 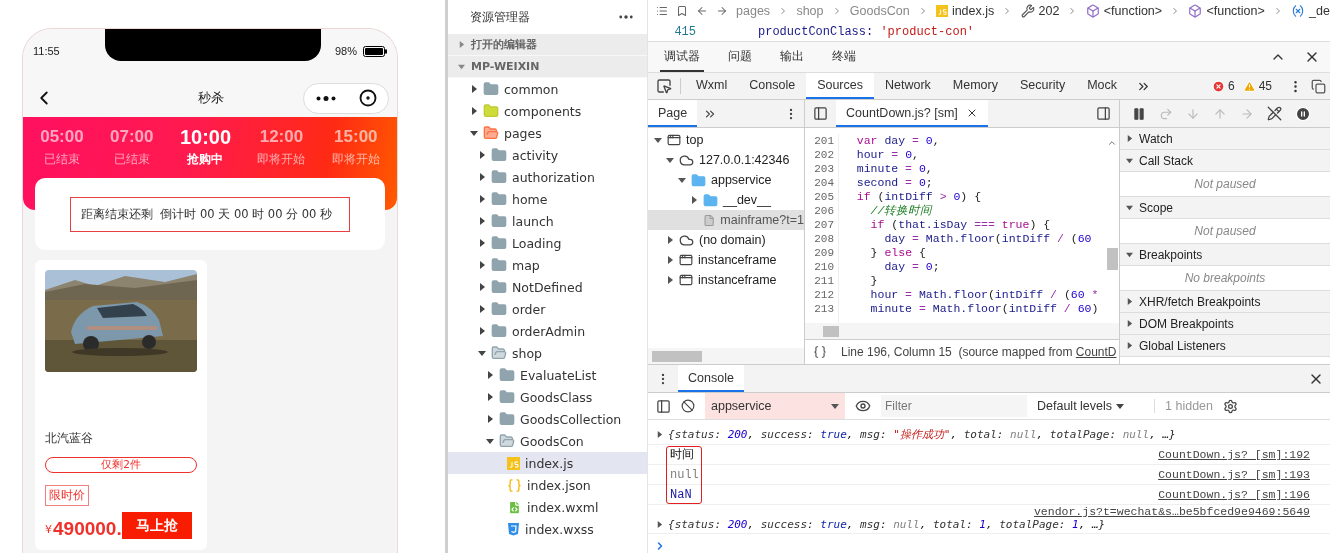 What do you see at coordinates (726, 220) in the screenshot?
I see `tree-item: mainframe?t=1` at bounding box center [726, 220].